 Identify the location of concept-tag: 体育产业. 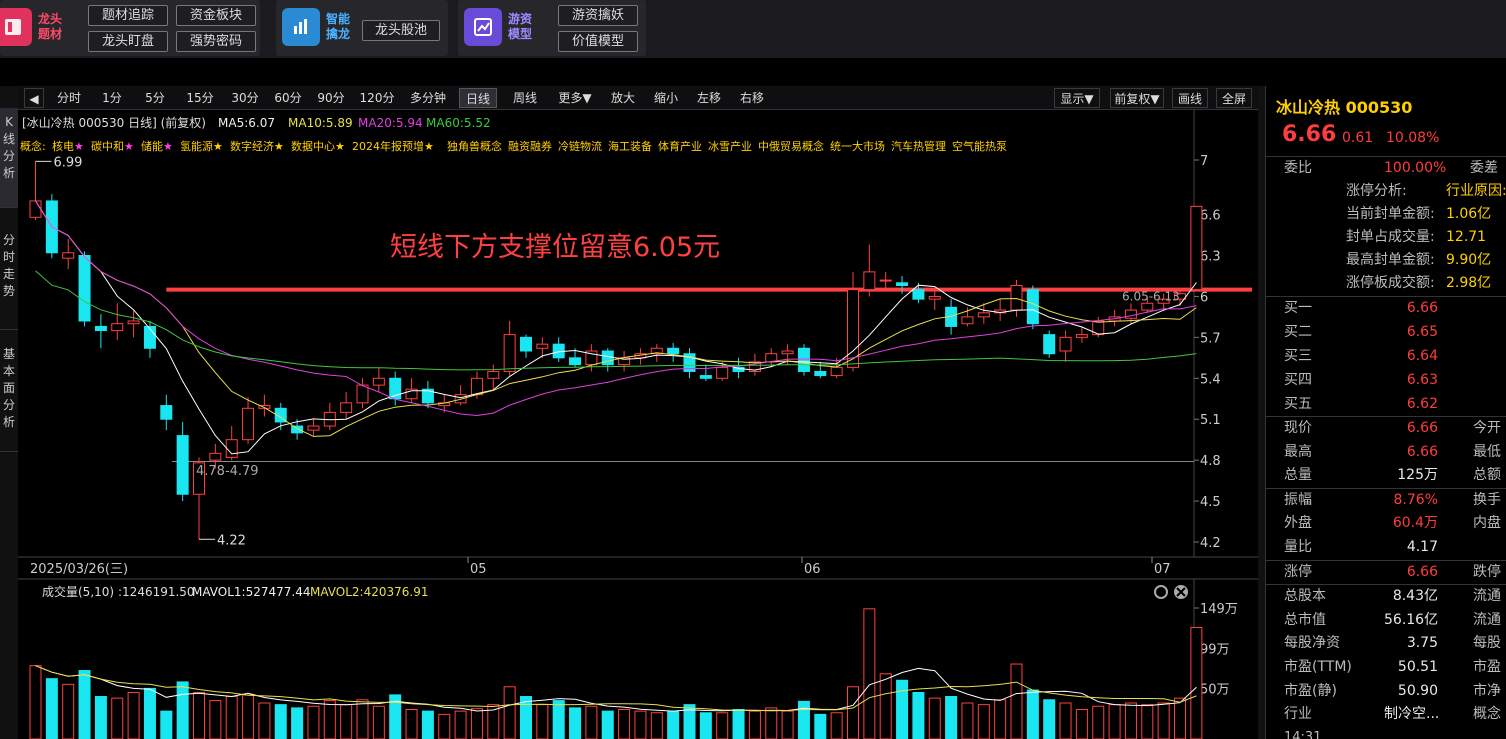
(680, 146).